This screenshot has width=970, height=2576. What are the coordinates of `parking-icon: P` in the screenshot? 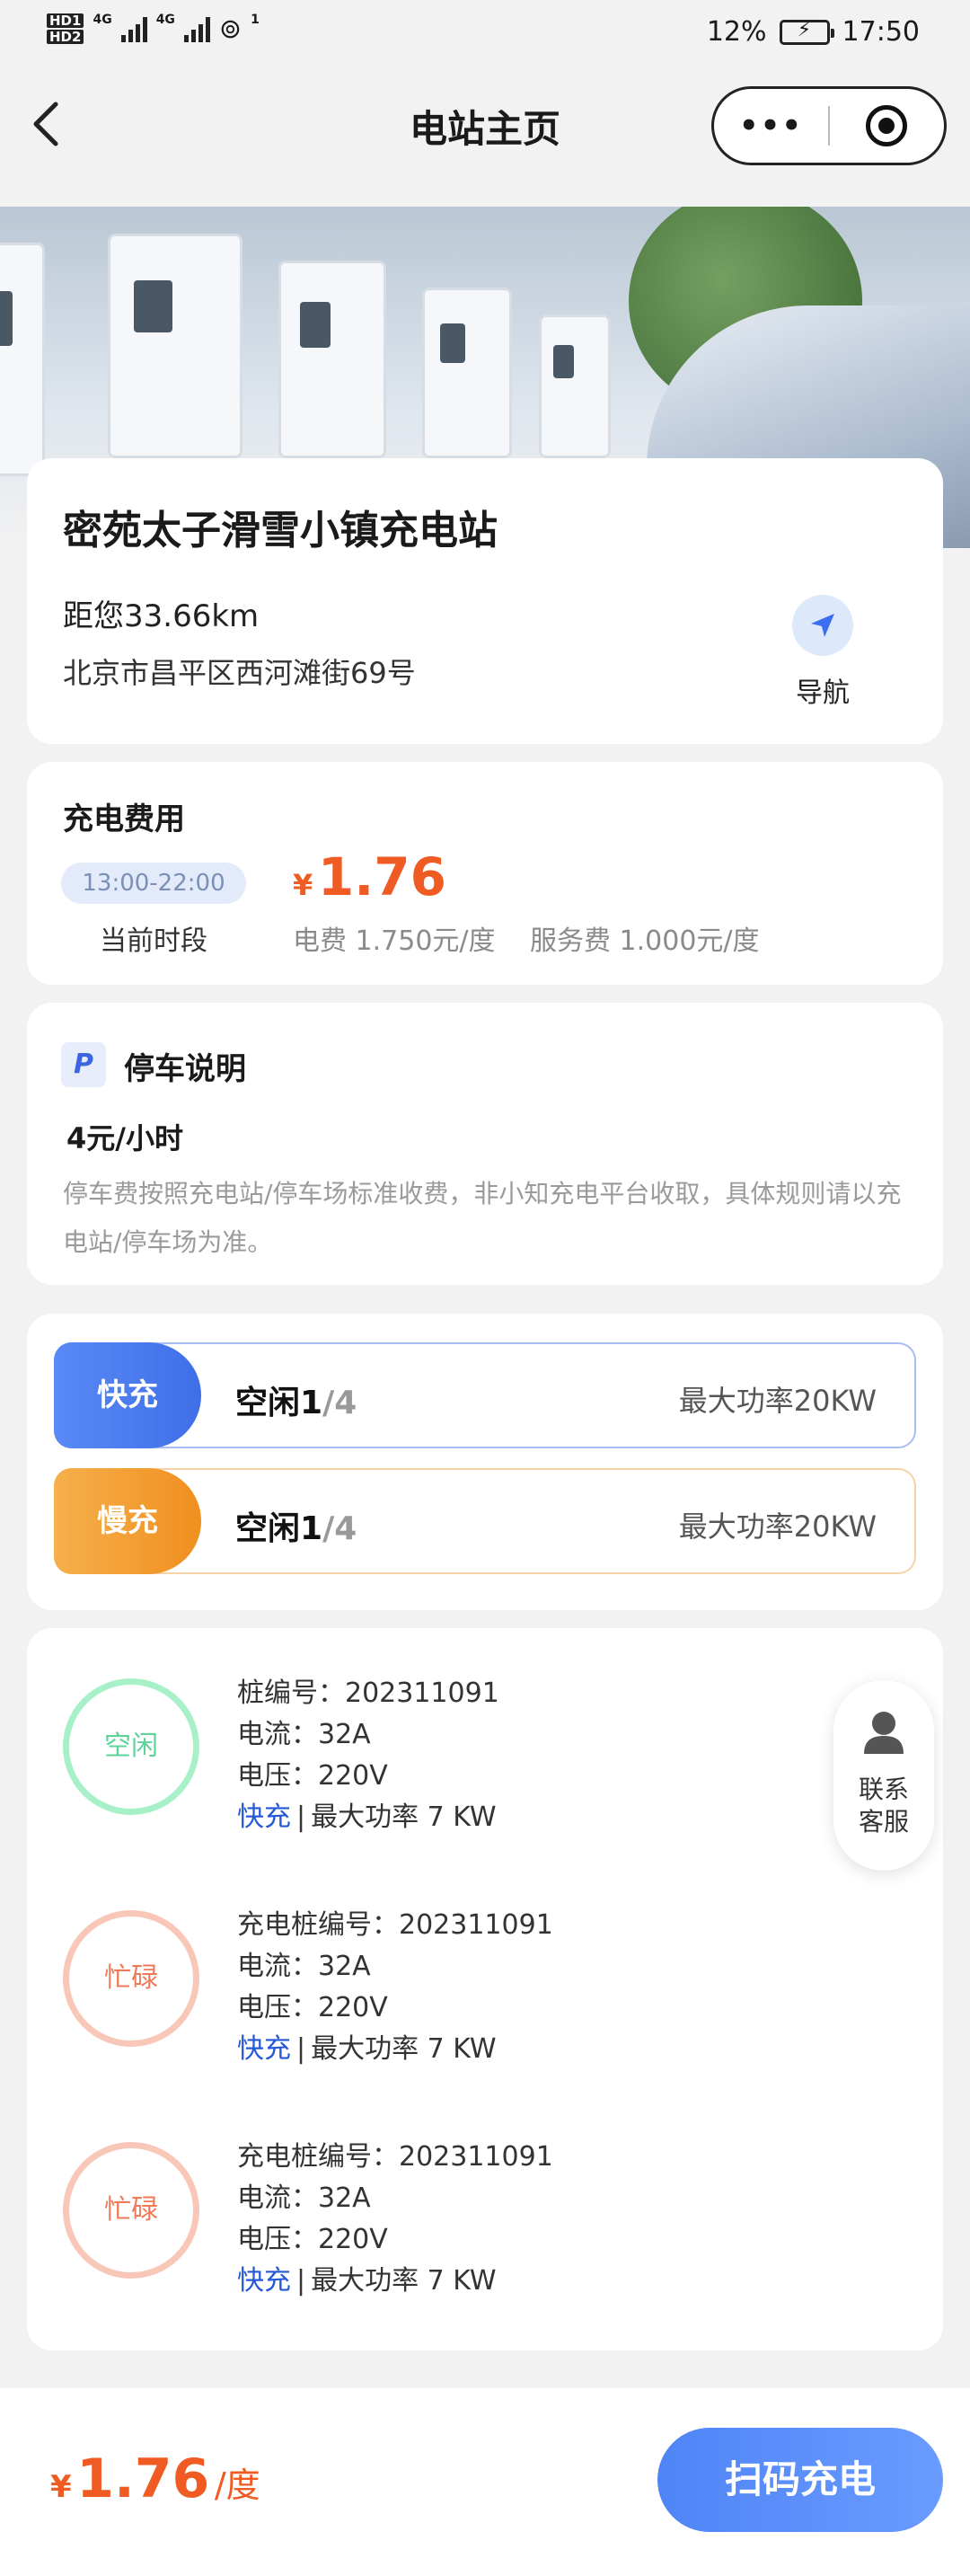 It's located at (83, 1064).